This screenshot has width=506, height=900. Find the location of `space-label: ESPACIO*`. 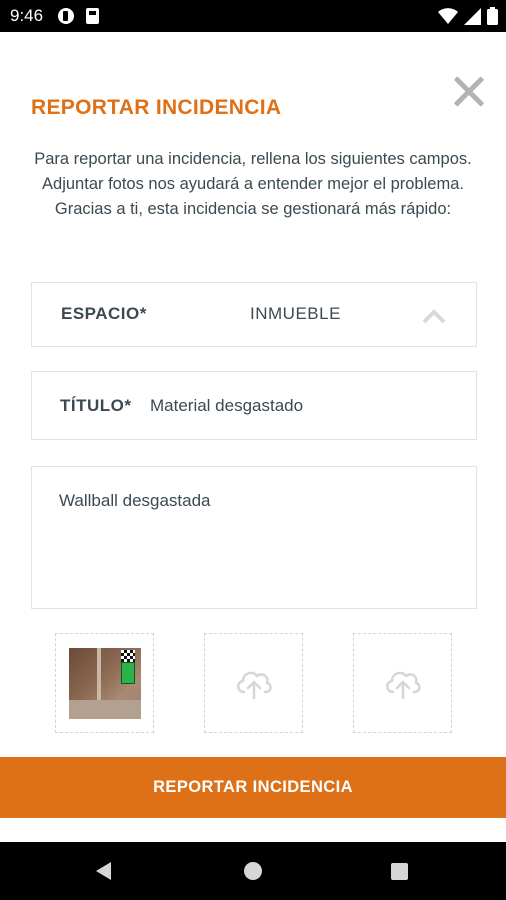

space-label: ESPACIO* is located at coordinates (104, 313).